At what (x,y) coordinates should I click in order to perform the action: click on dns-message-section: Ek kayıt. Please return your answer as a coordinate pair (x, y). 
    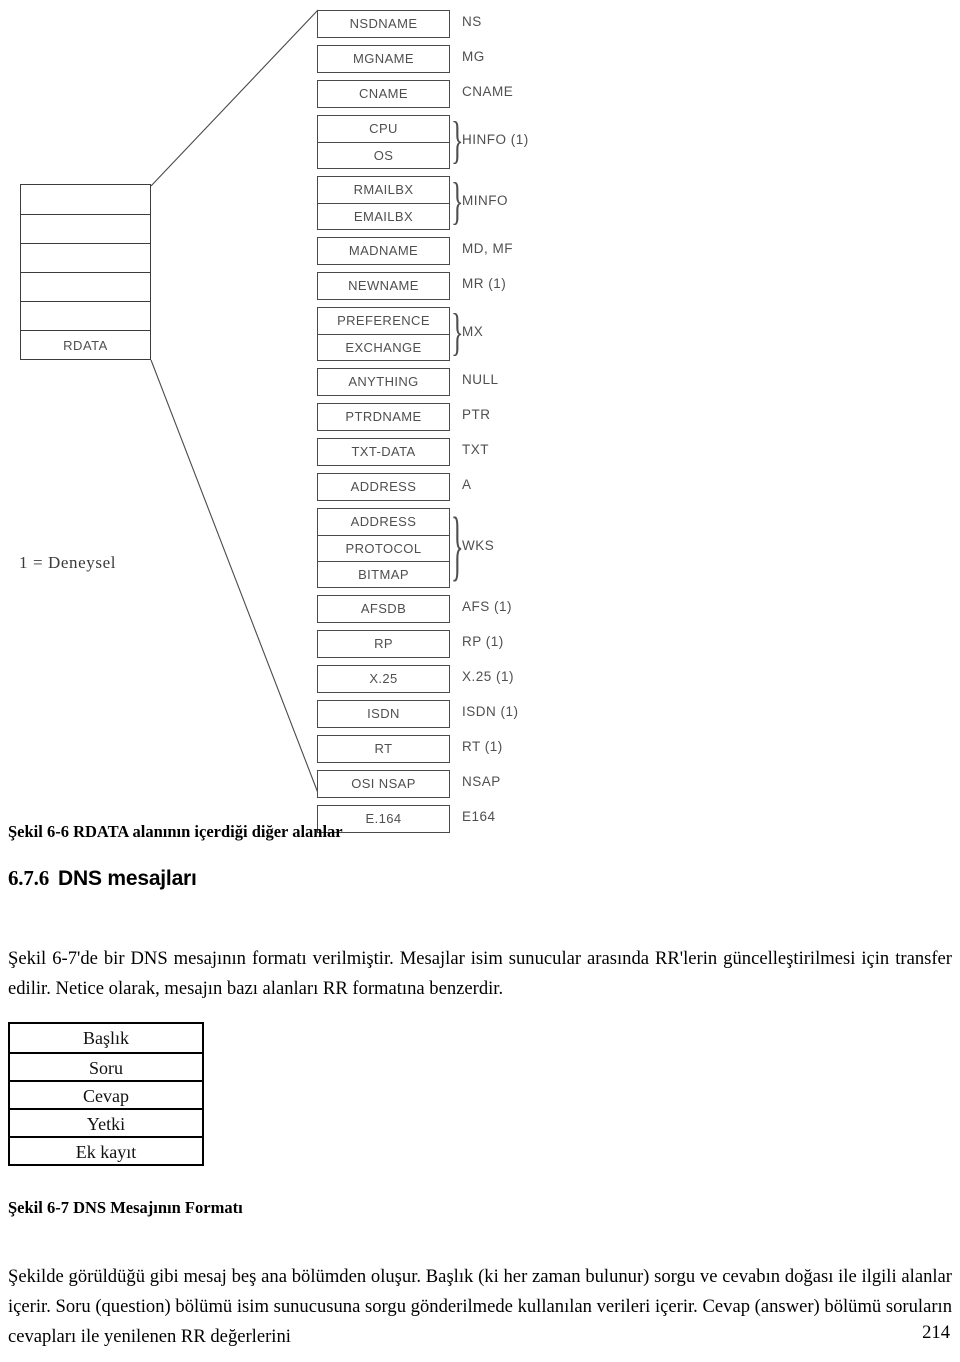
    Looking at the image, I should click on (106, 1150).